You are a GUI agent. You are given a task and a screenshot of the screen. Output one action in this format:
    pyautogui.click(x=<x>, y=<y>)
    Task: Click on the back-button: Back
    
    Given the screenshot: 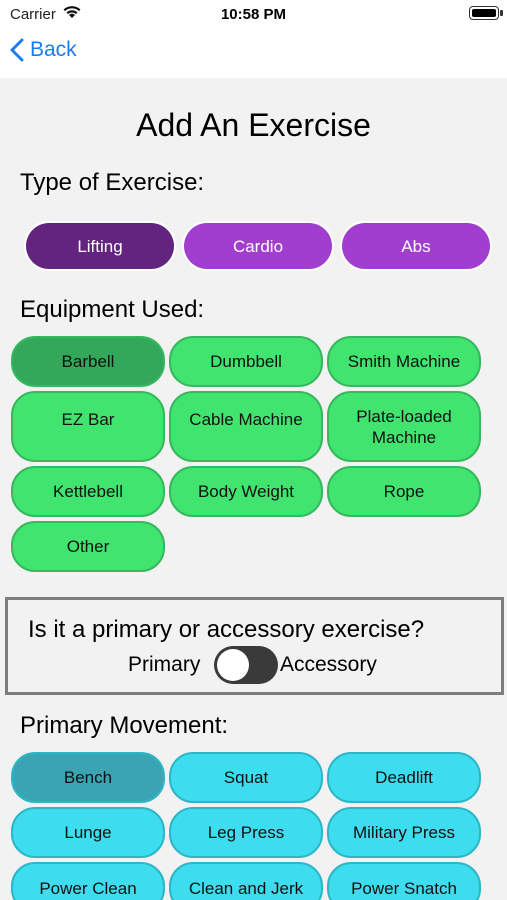 What is the action you would take?
    pyautogui.click(x=43, y=50)
    